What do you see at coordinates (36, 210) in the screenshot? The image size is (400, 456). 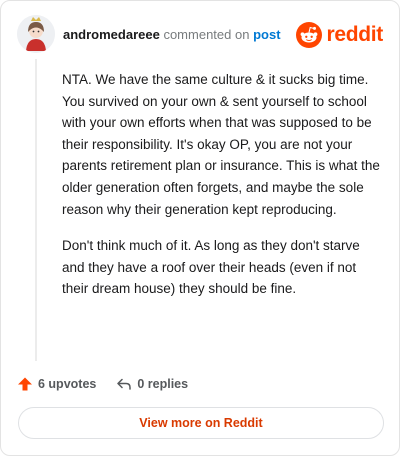 I see `thread-line` at bounding box center [36, 210].